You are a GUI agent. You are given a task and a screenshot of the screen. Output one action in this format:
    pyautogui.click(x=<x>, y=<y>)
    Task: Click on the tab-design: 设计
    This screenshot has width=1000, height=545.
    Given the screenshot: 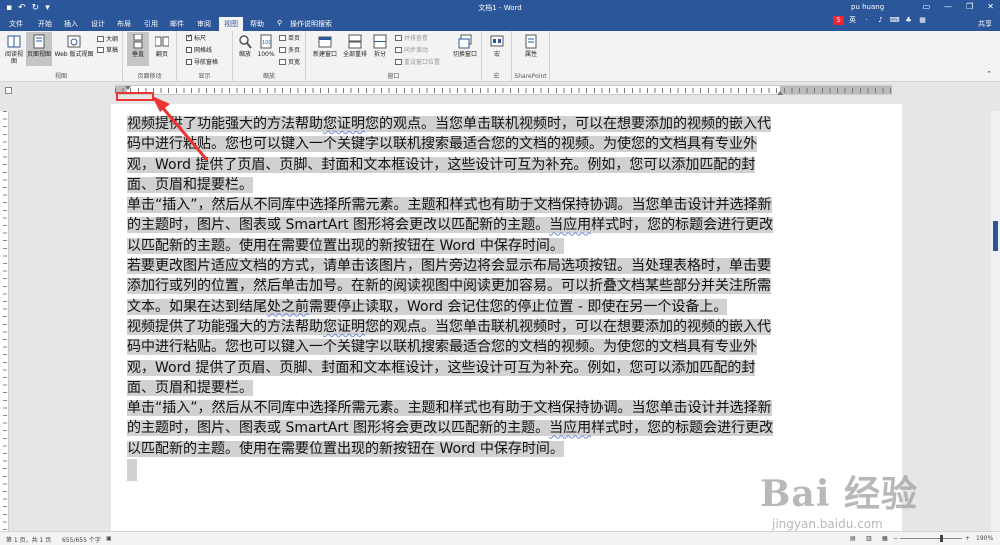 What is the action you would take?
    pyautogui.click(x=98, y=24)
    